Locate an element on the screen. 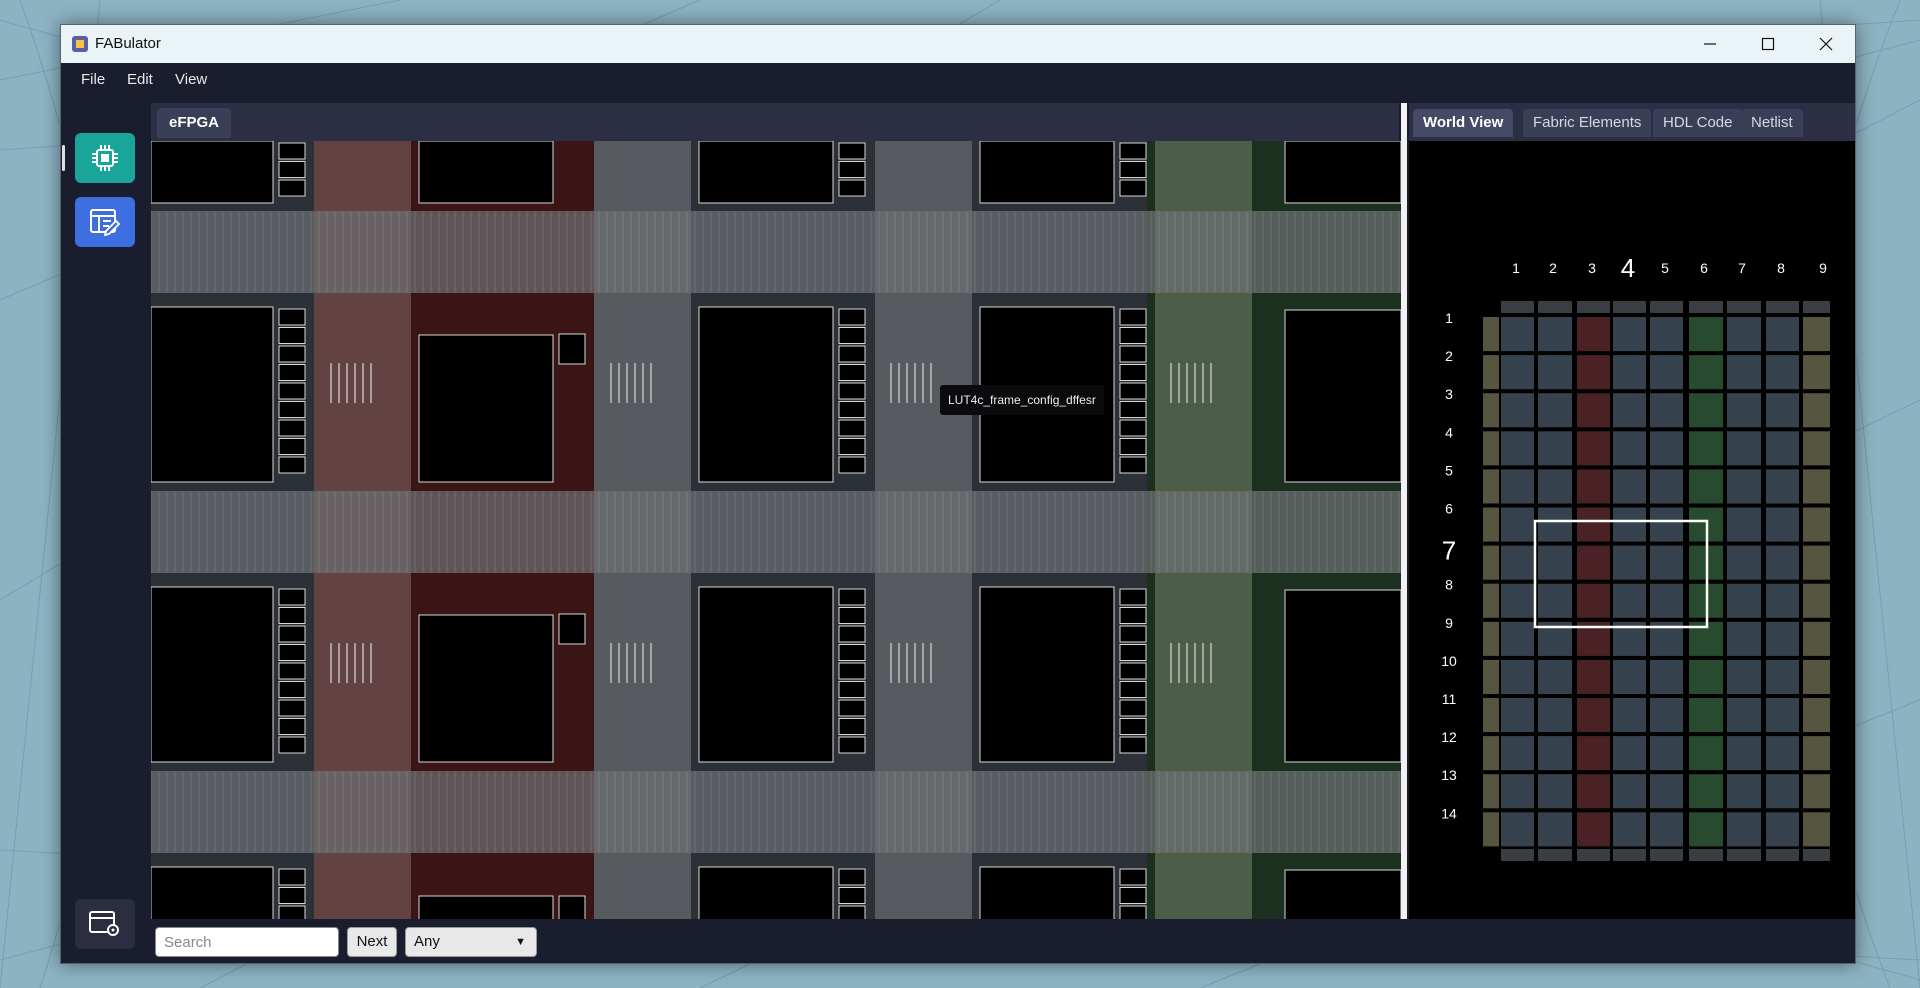 The width and height of the screenshot is (1920, 988). active-indicator is located at coordinates (63, 158).